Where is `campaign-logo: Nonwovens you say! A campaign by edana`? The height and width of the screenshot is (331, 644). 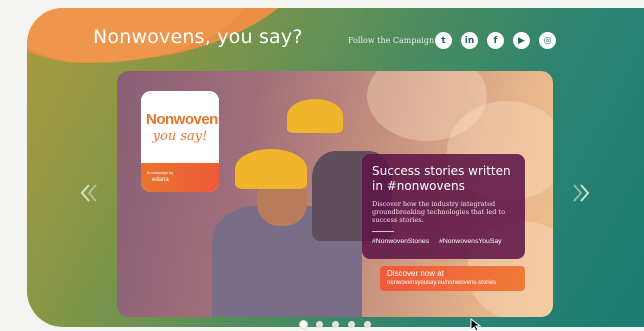 campaign-logo: Nonwovens you say! A campaign by edana is located at coordinates (180, 141).